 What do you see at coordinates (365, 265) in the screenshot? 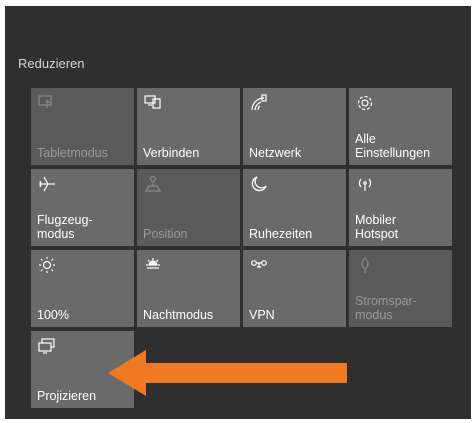
I see `battery-saver-icon` at bounding box center [365, 265].